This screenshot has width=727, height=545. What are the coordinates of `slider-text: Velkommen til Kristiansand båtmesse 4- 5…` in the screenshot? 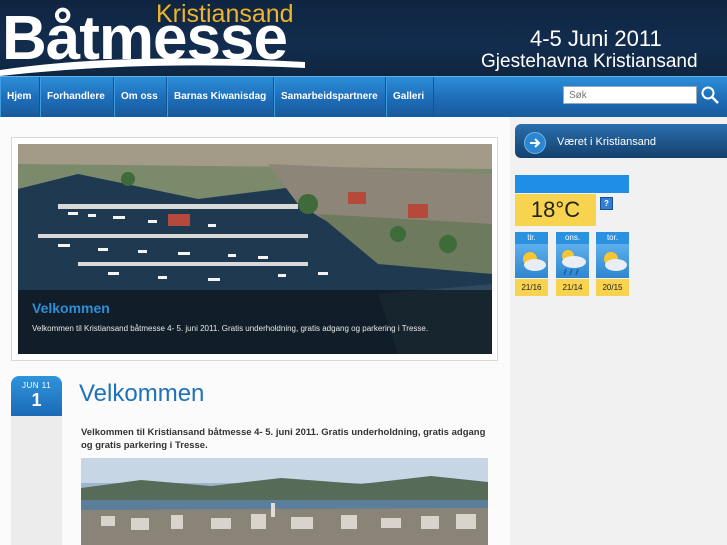 It's located at (230, 328).